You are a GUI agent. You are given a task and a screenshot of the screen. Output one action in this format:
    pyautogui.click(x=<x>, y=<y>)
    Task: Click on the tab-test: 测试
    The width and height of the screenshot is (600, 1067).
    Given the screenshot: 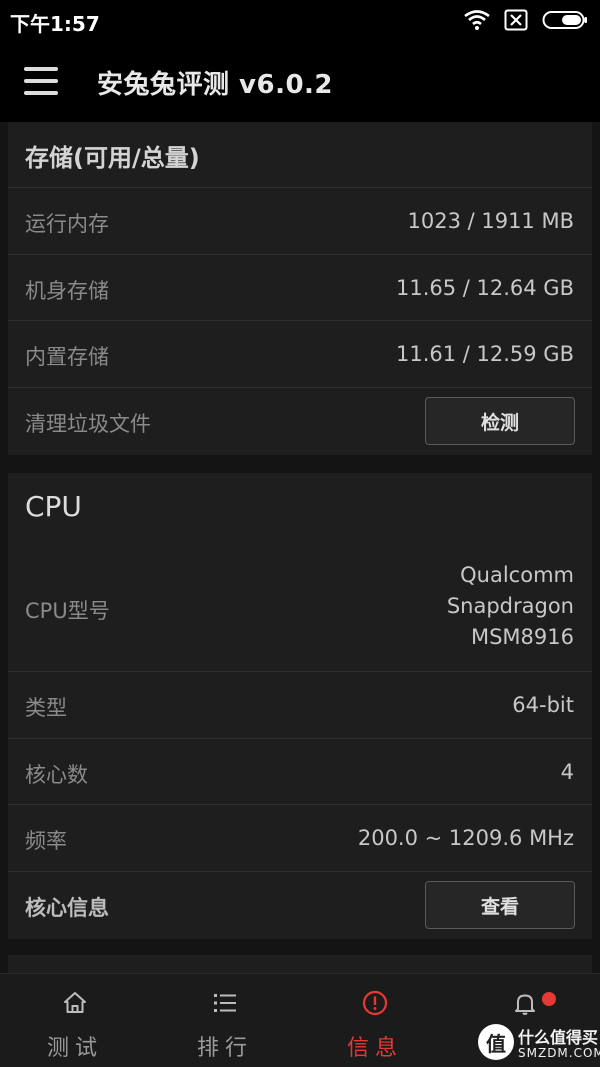 What is the action you would take?
    pyautogui.click(x=75, y=1020)
    